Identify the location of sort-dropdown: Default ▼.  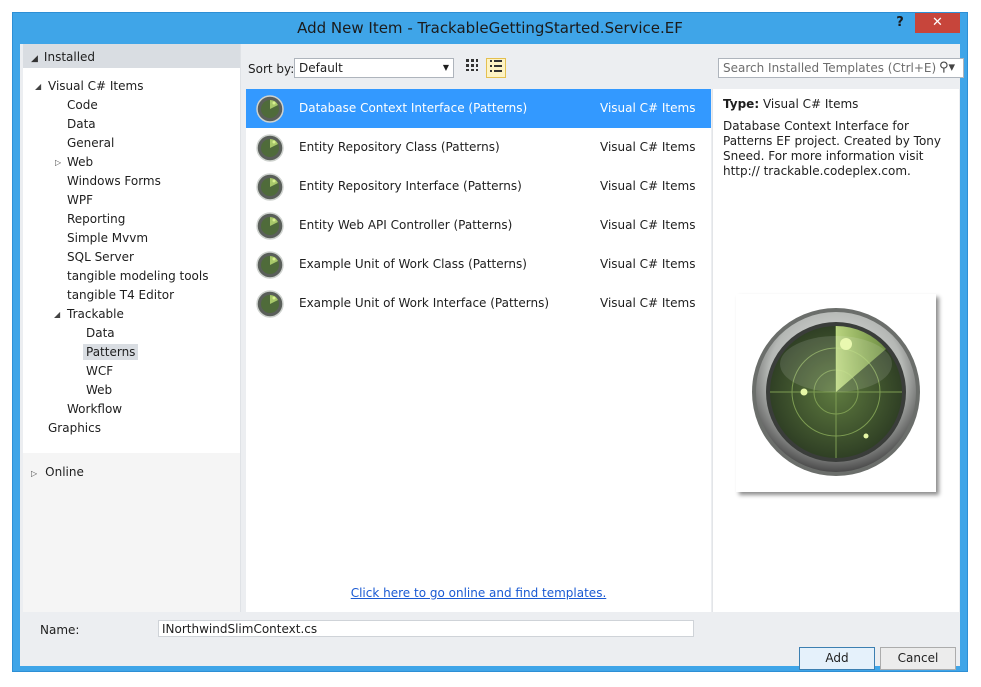
(374, 68).